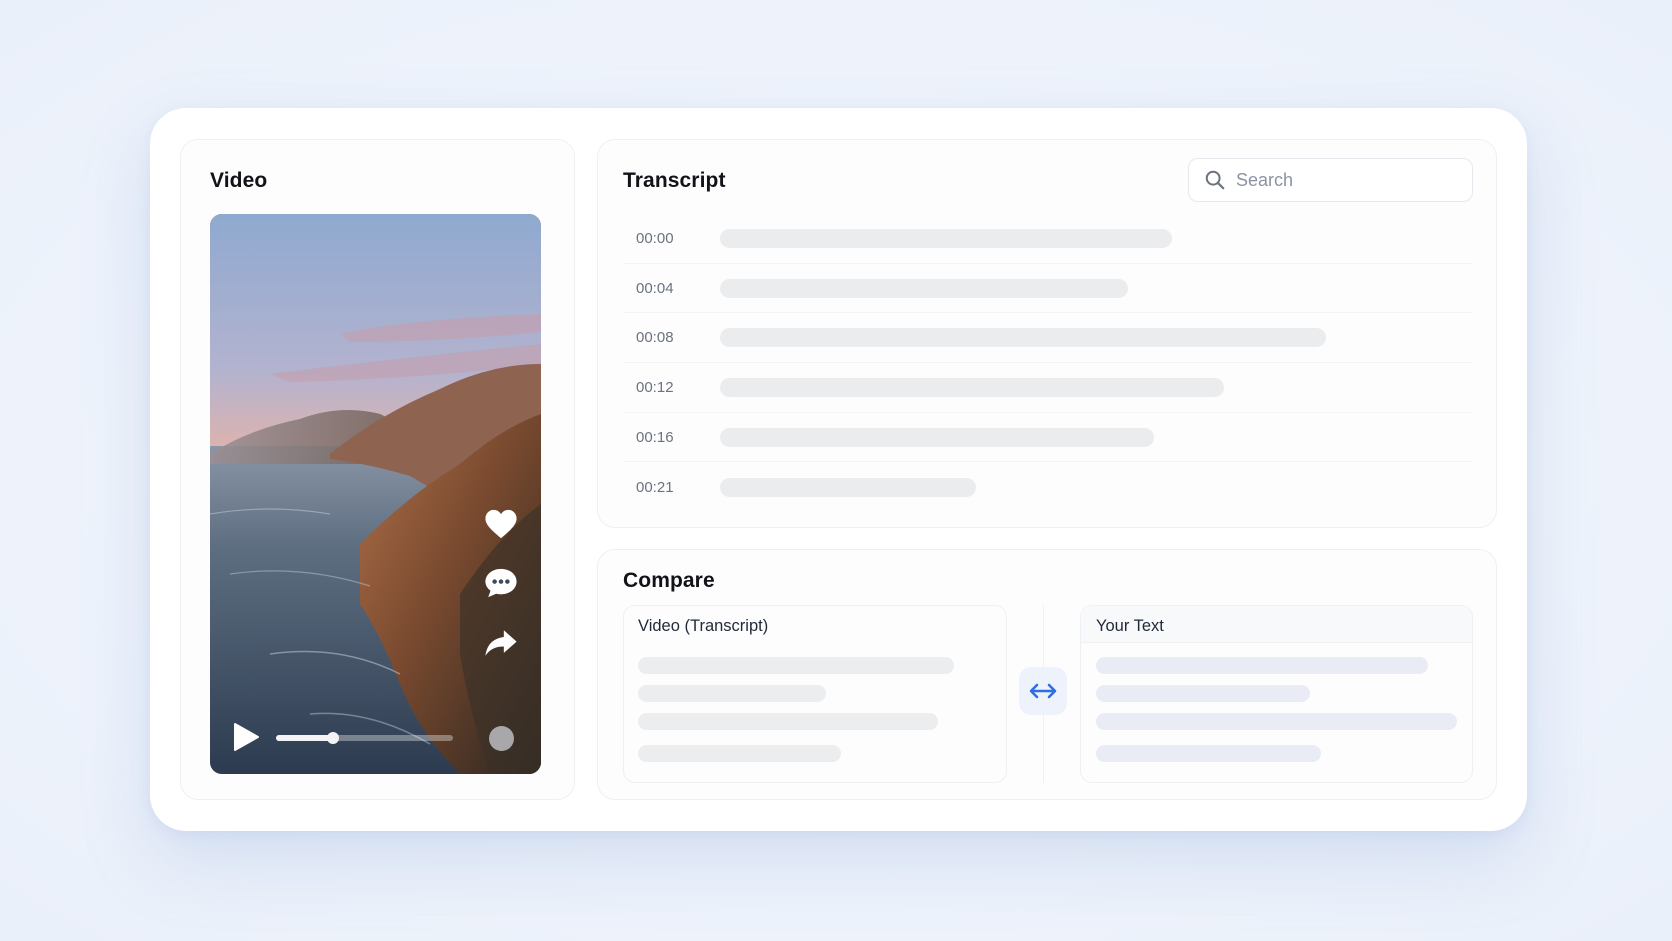  I want to click on swap-compare-button, so click(1043, 691).